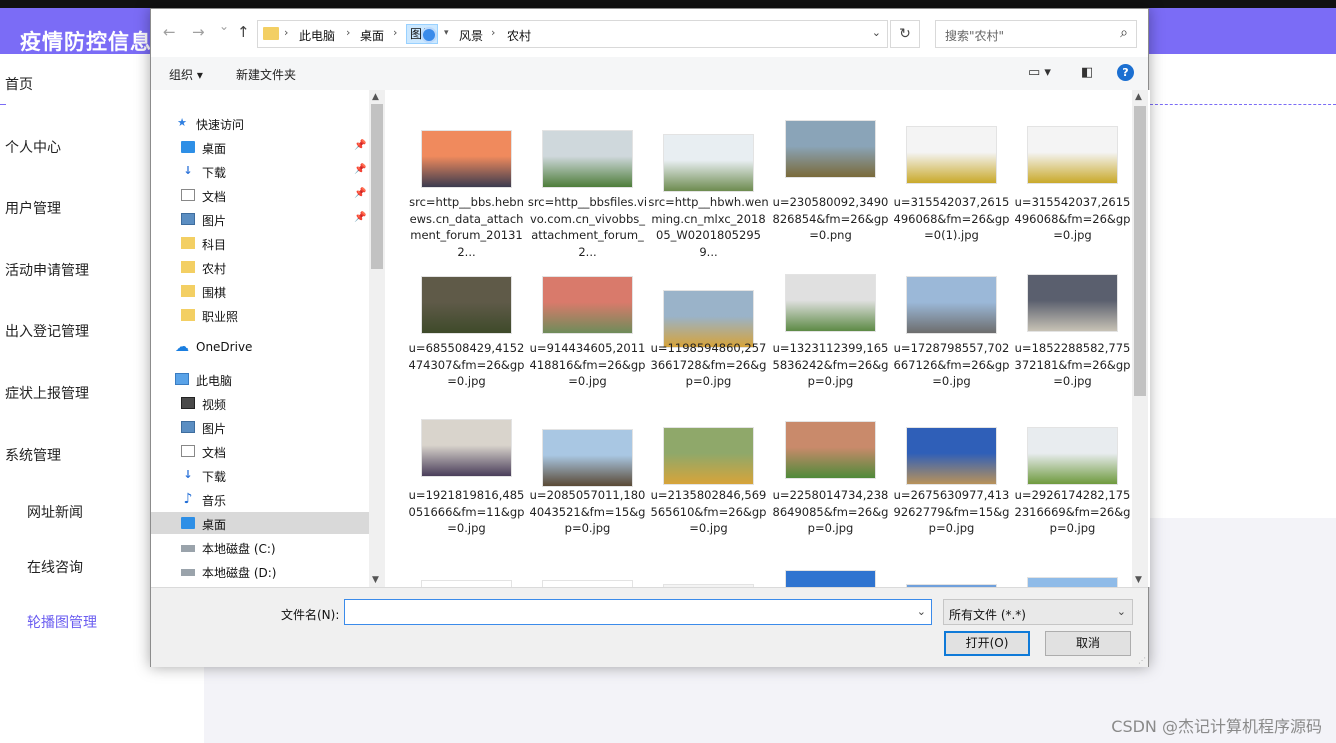 The width and height of the screenshot is (1336, 743). I want to click on nav-tree-item: 本地磁盘 (D:), so click(260, 571).